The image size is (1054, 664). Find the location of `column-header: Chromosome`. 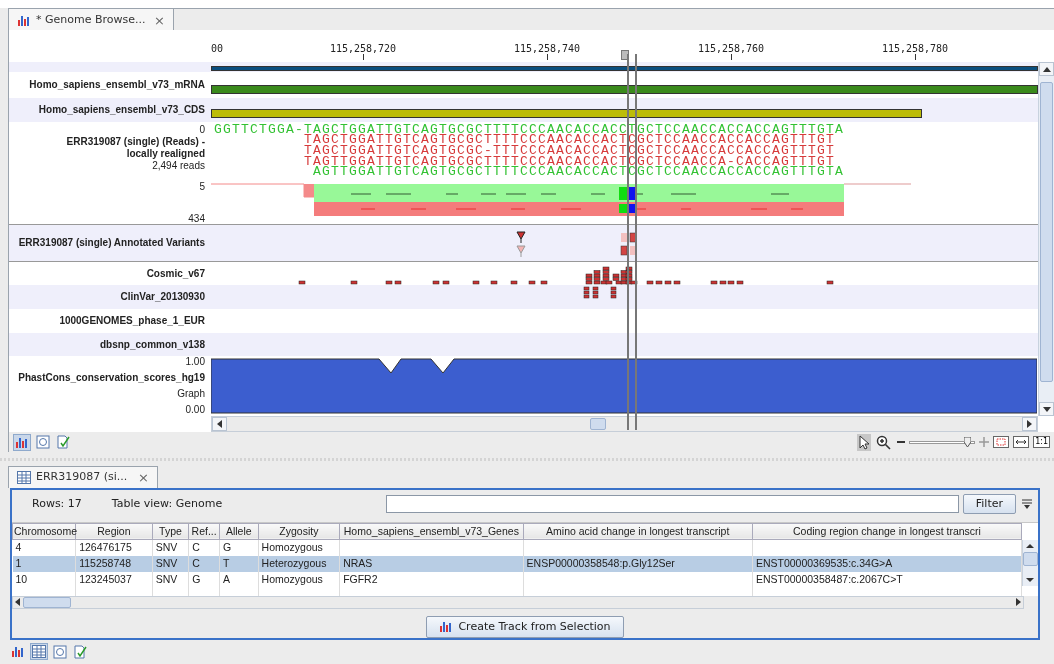

column-header: Chromosome is located at coordinates (44, 531).